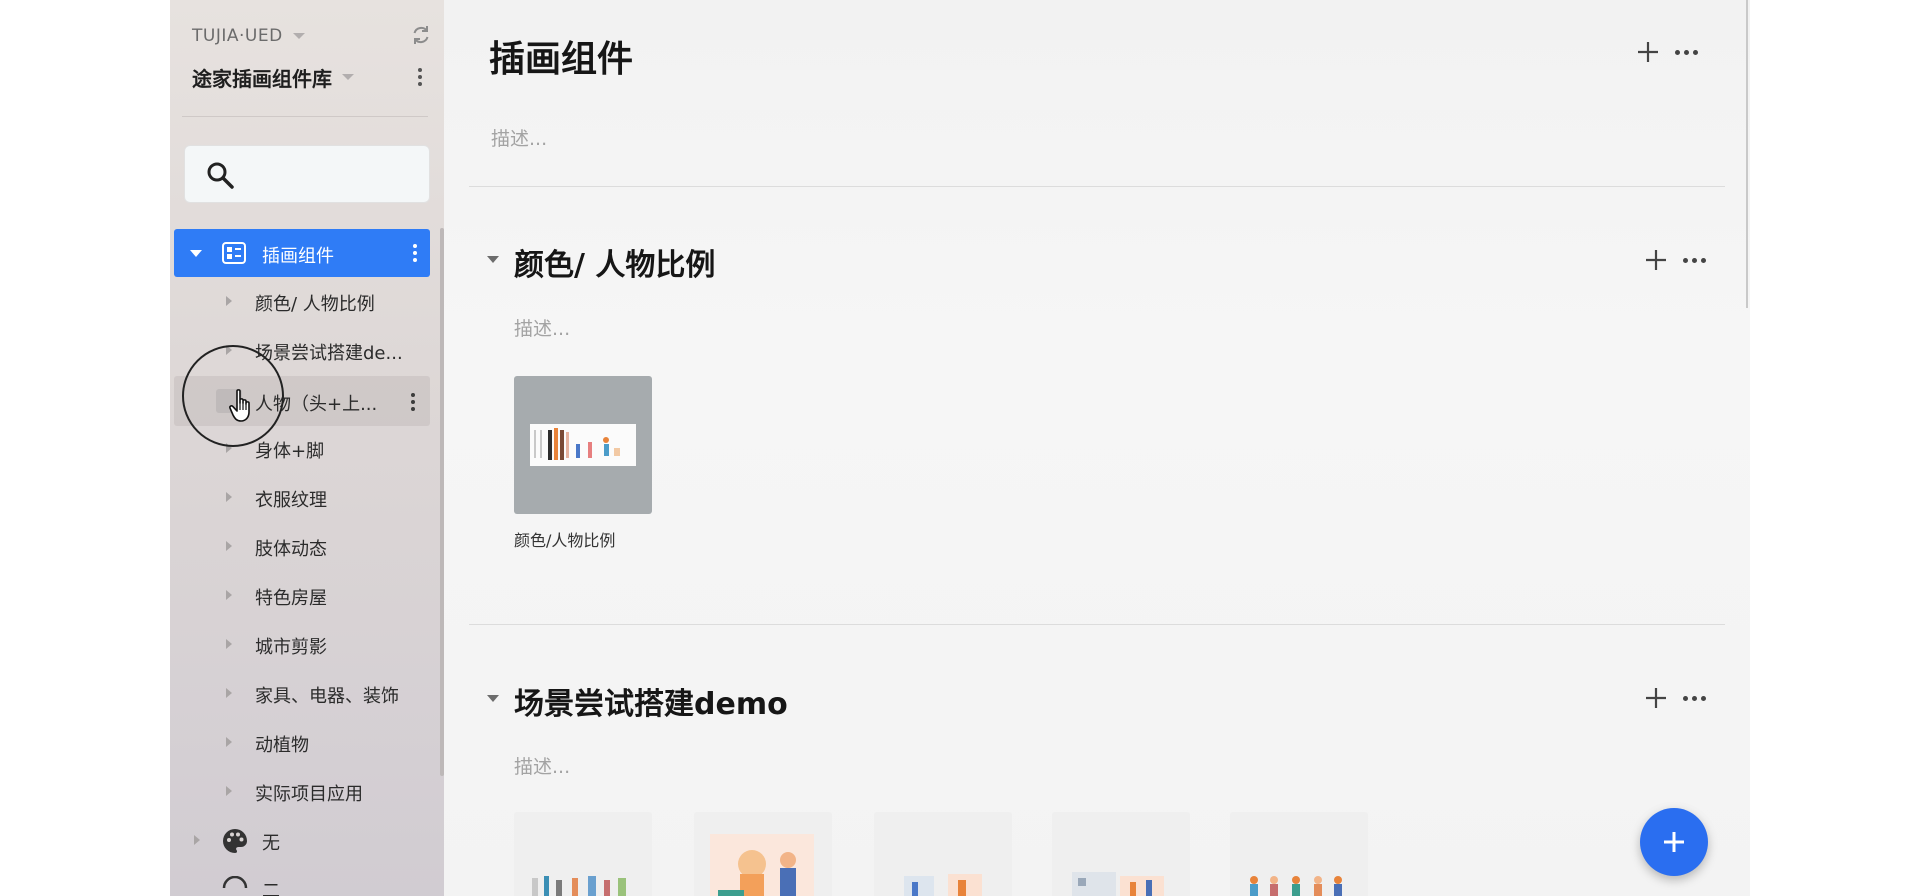 The height and width of the screenshot is (896, 1920). I want to click on sidebar-item-label: 肢体动态, so click(291, 549).